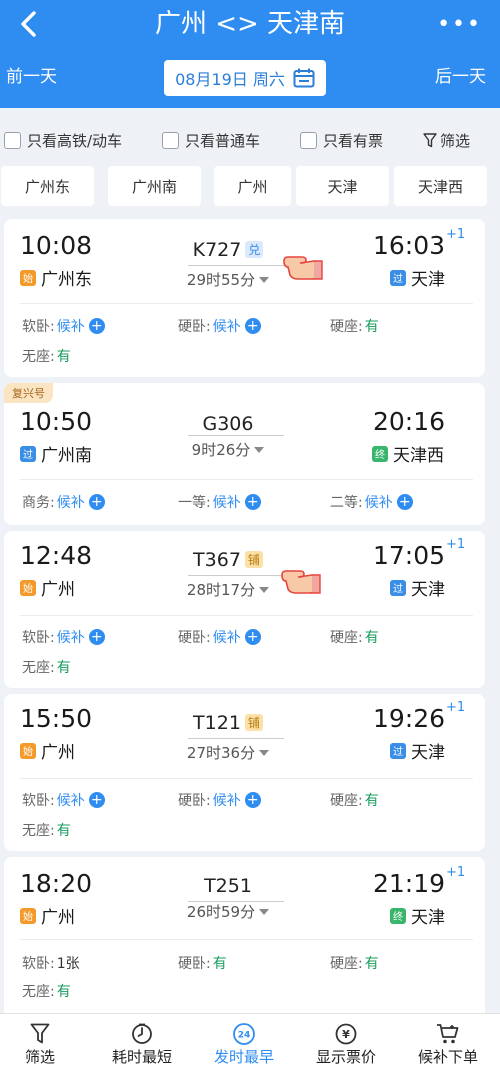 The image size is (500, 1071). Describe the element at coordinates (211, 140) in the screenshot. I see `only-normal-checkbox: 只看普通车` at that location.